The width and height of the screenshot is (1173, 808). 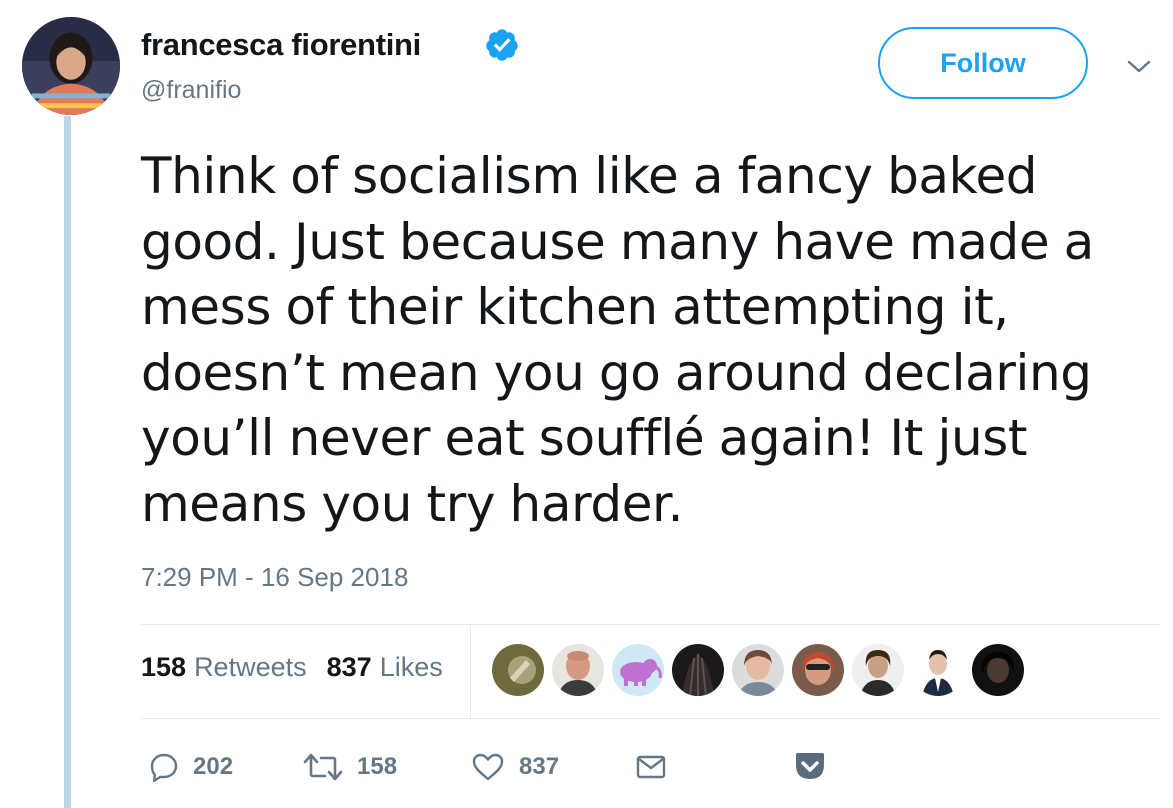 What do you see at coordinates (470, 671) in the screenshot?
I see `stats-divider` at bounding box center [470, 671].